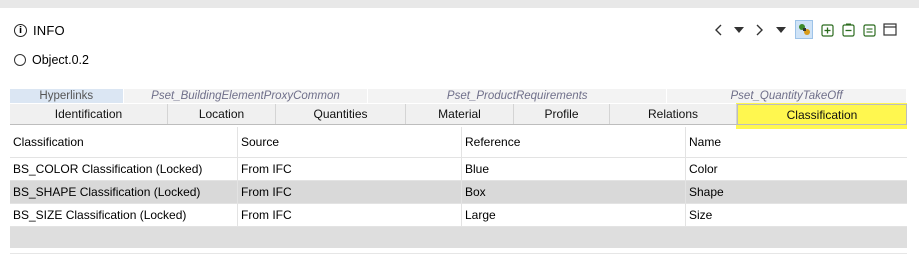 The height and width of the screenshot is (263, 919). What do you see at coordinates (848, 30) in the screenshot?
I see `remove-icon` at bounding box center [848, 30].